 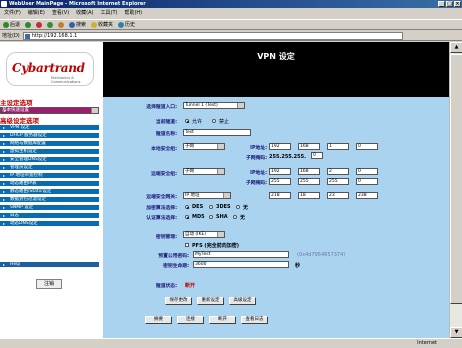 What do you see at coordinates (309, 171) in the screenshot?
I see `remote-ip-2: 168` at bounding box center [309, 171].